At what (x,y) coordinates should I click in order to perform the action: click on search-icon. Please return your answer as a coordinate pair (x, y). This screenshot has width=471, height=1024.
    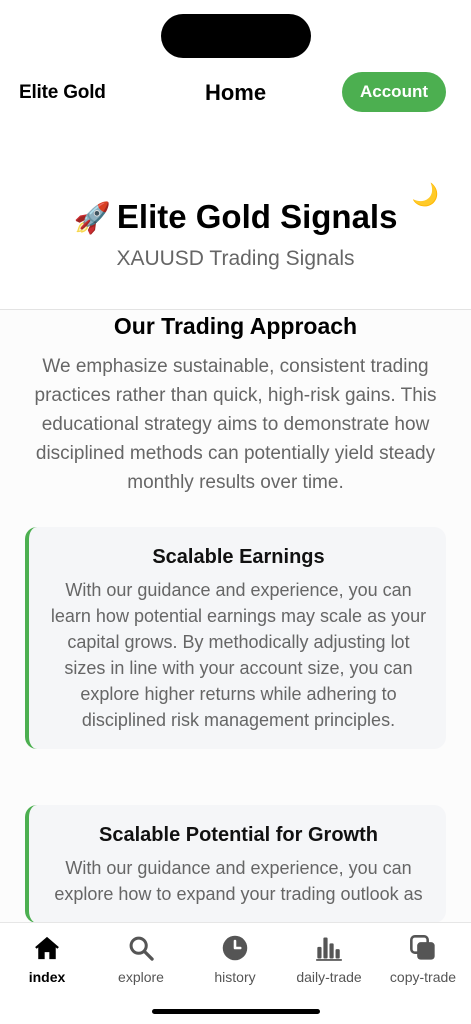
    Looking at the image, I should click on (141, 948).